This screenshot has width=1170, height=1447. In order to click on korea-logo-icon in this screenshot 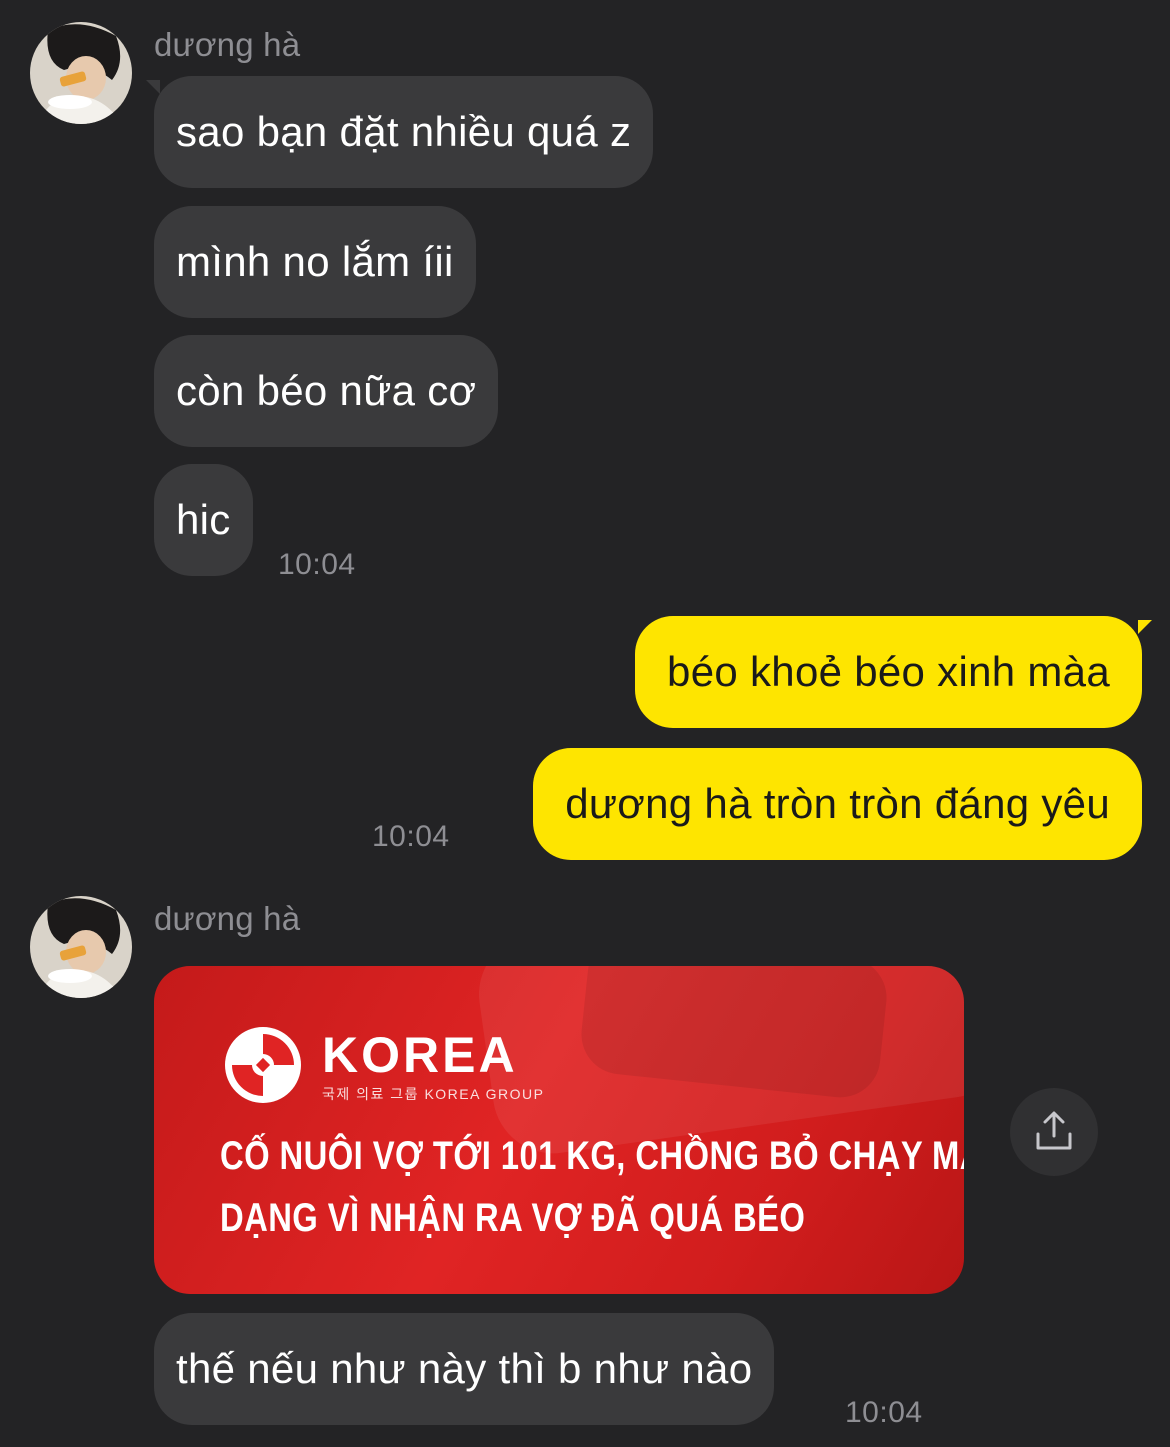, I will do `click(263, 1065)`.